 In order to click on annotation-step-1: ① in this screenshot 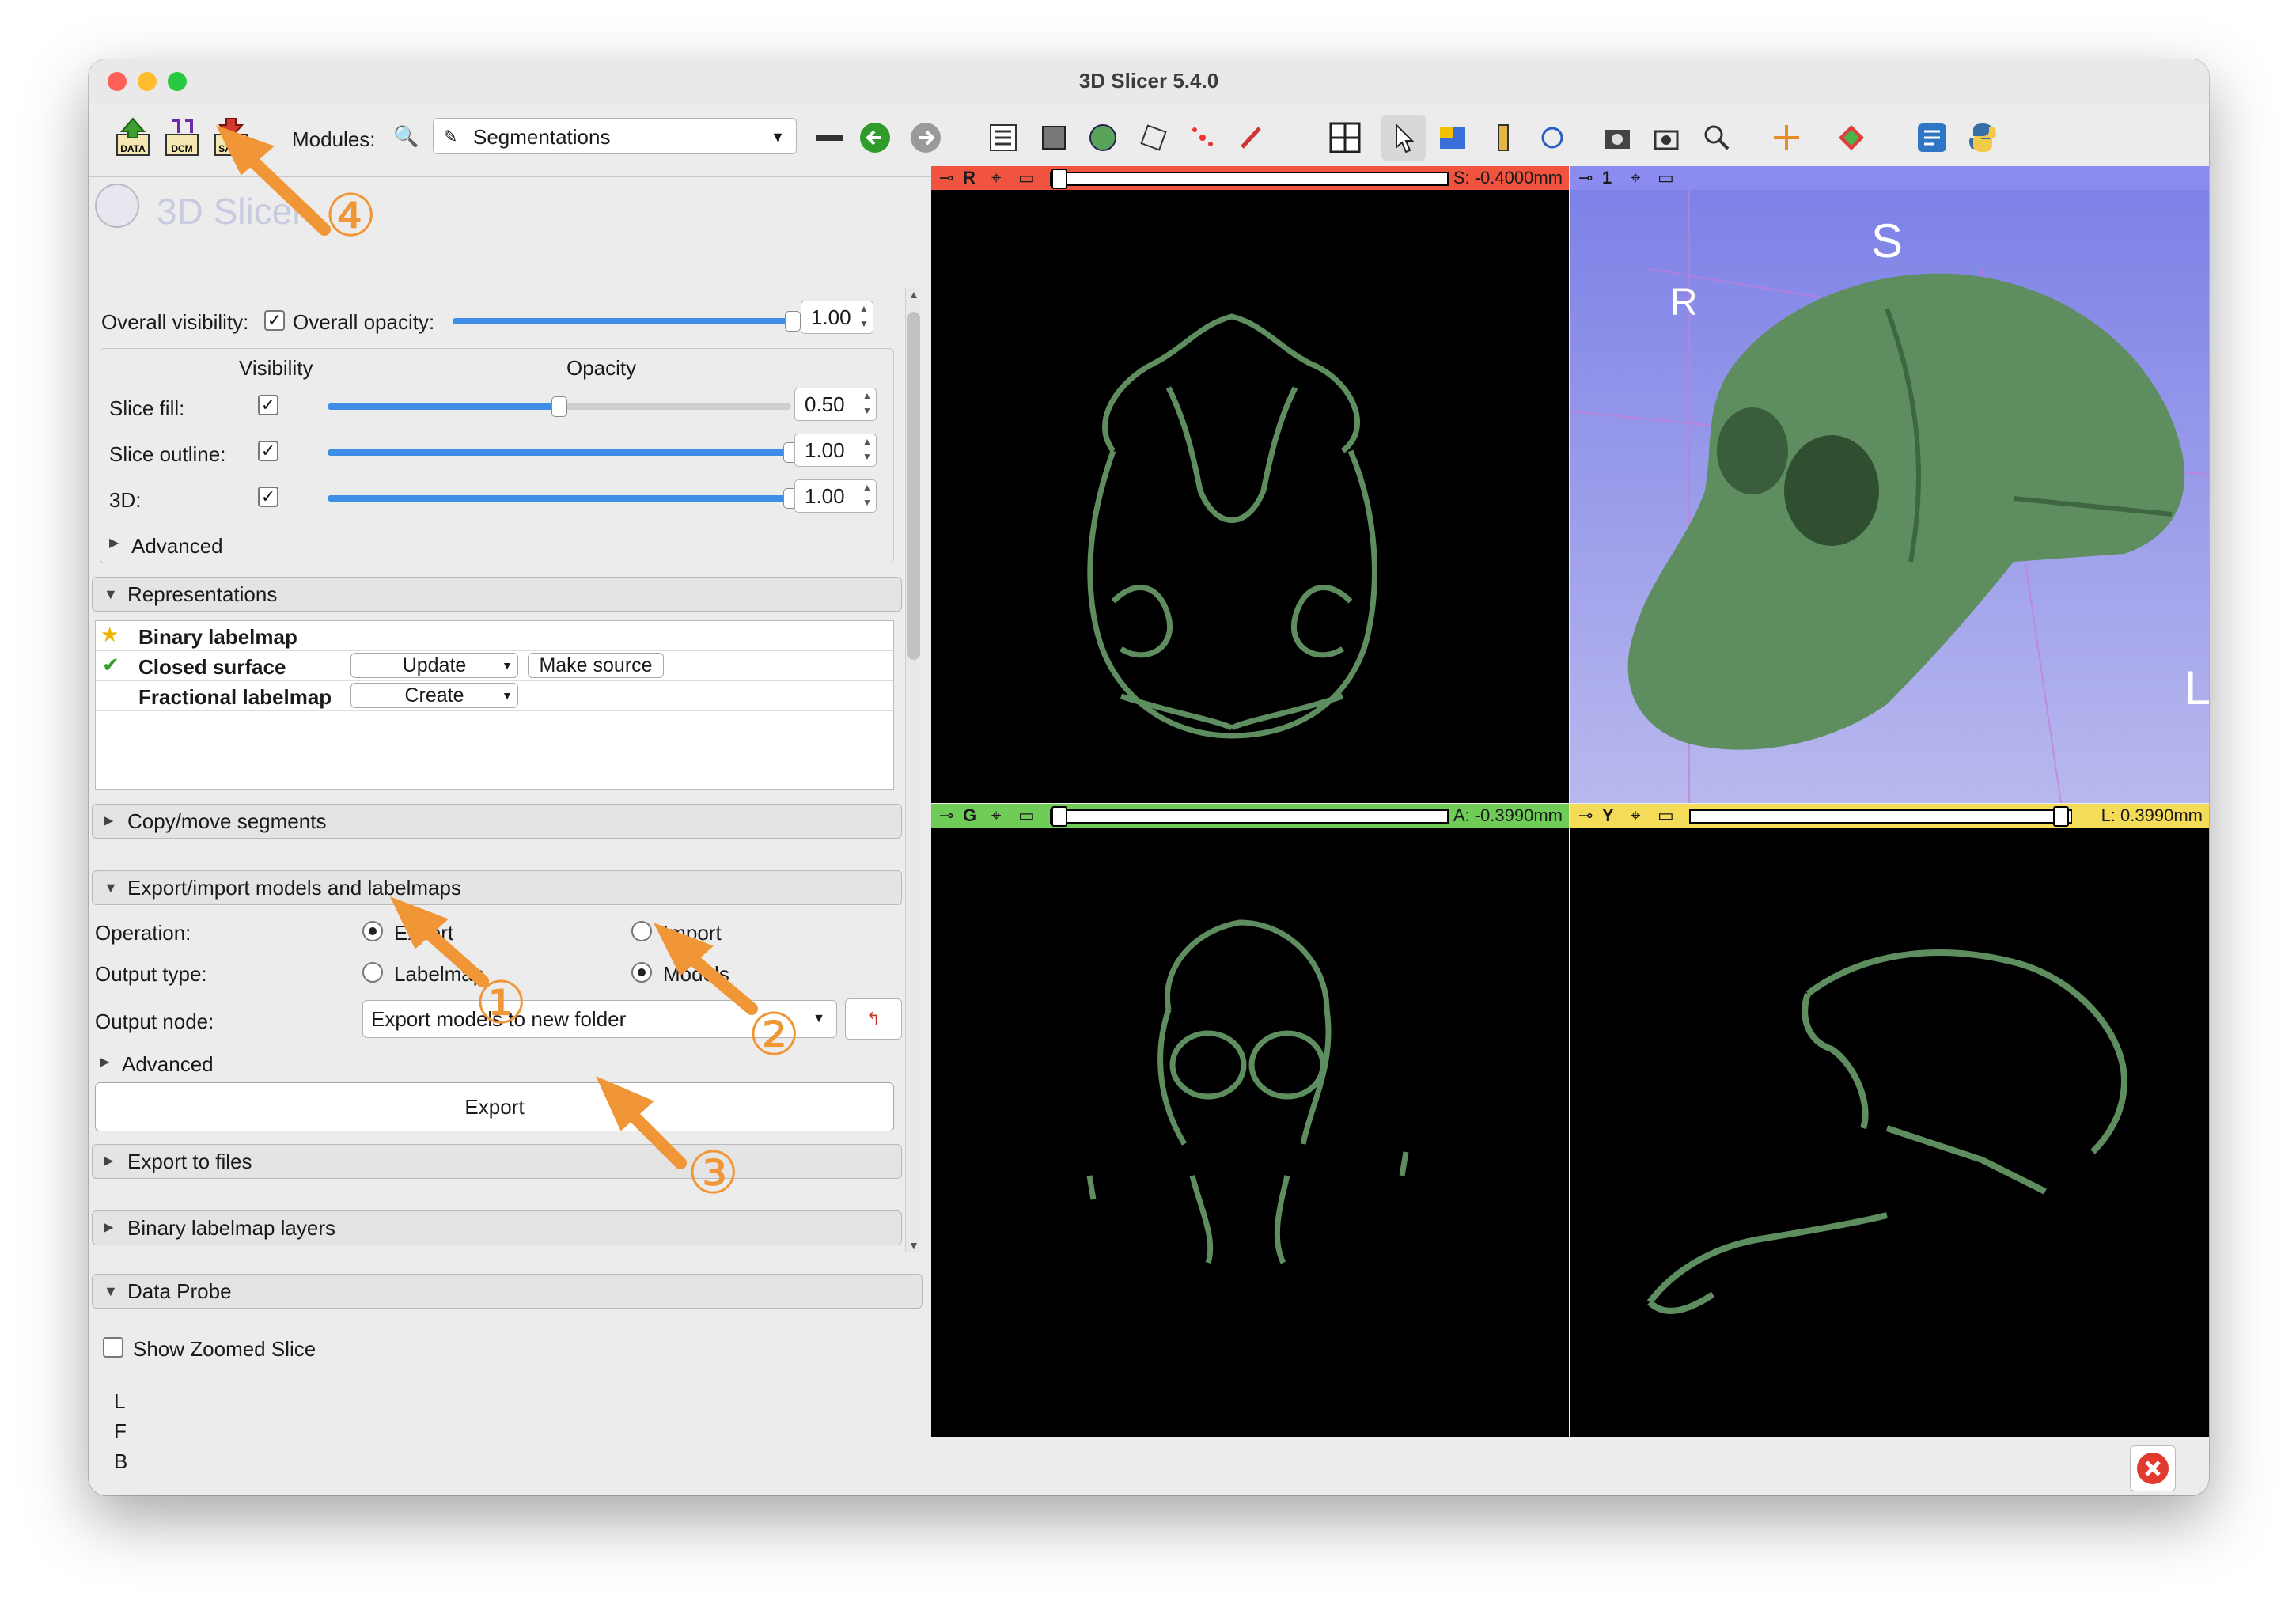, I will do `click(502, 1003)`.